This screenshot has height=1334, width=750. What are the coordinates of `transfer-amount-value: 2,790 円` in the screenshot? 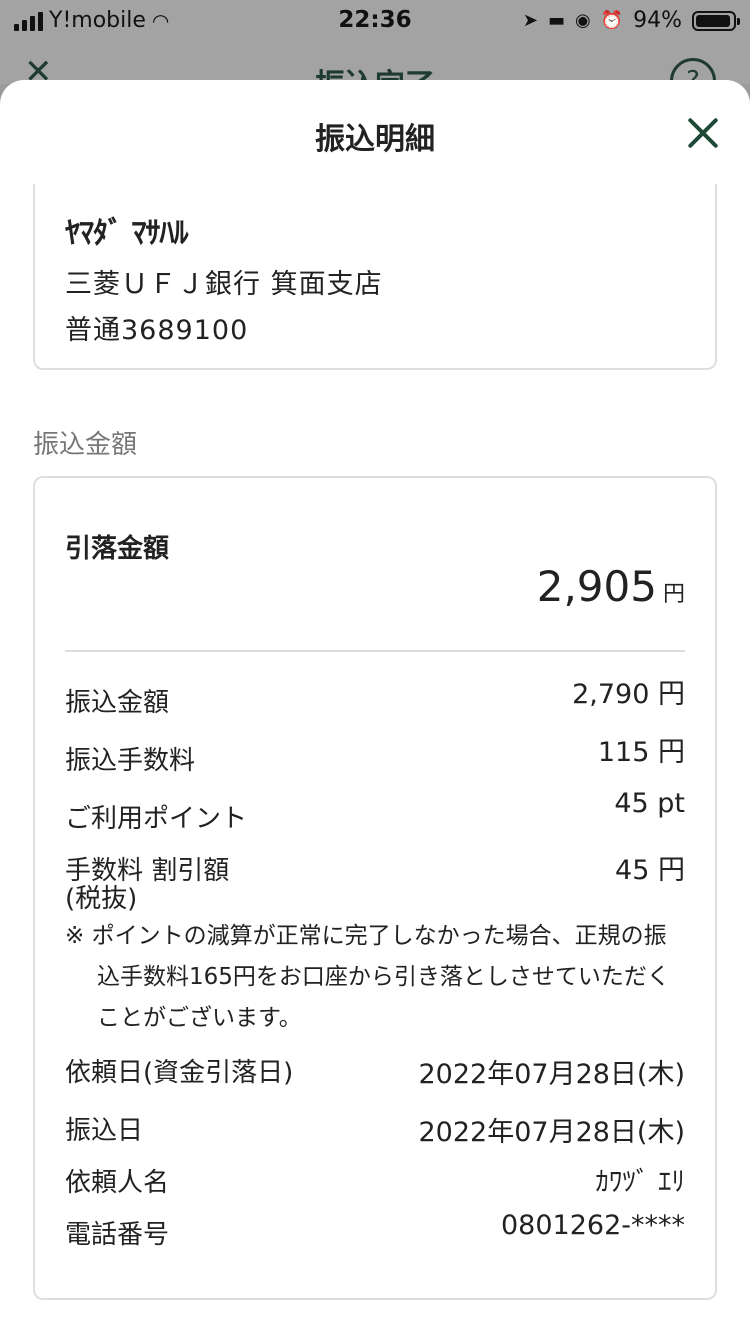 It's located at (628, 694).